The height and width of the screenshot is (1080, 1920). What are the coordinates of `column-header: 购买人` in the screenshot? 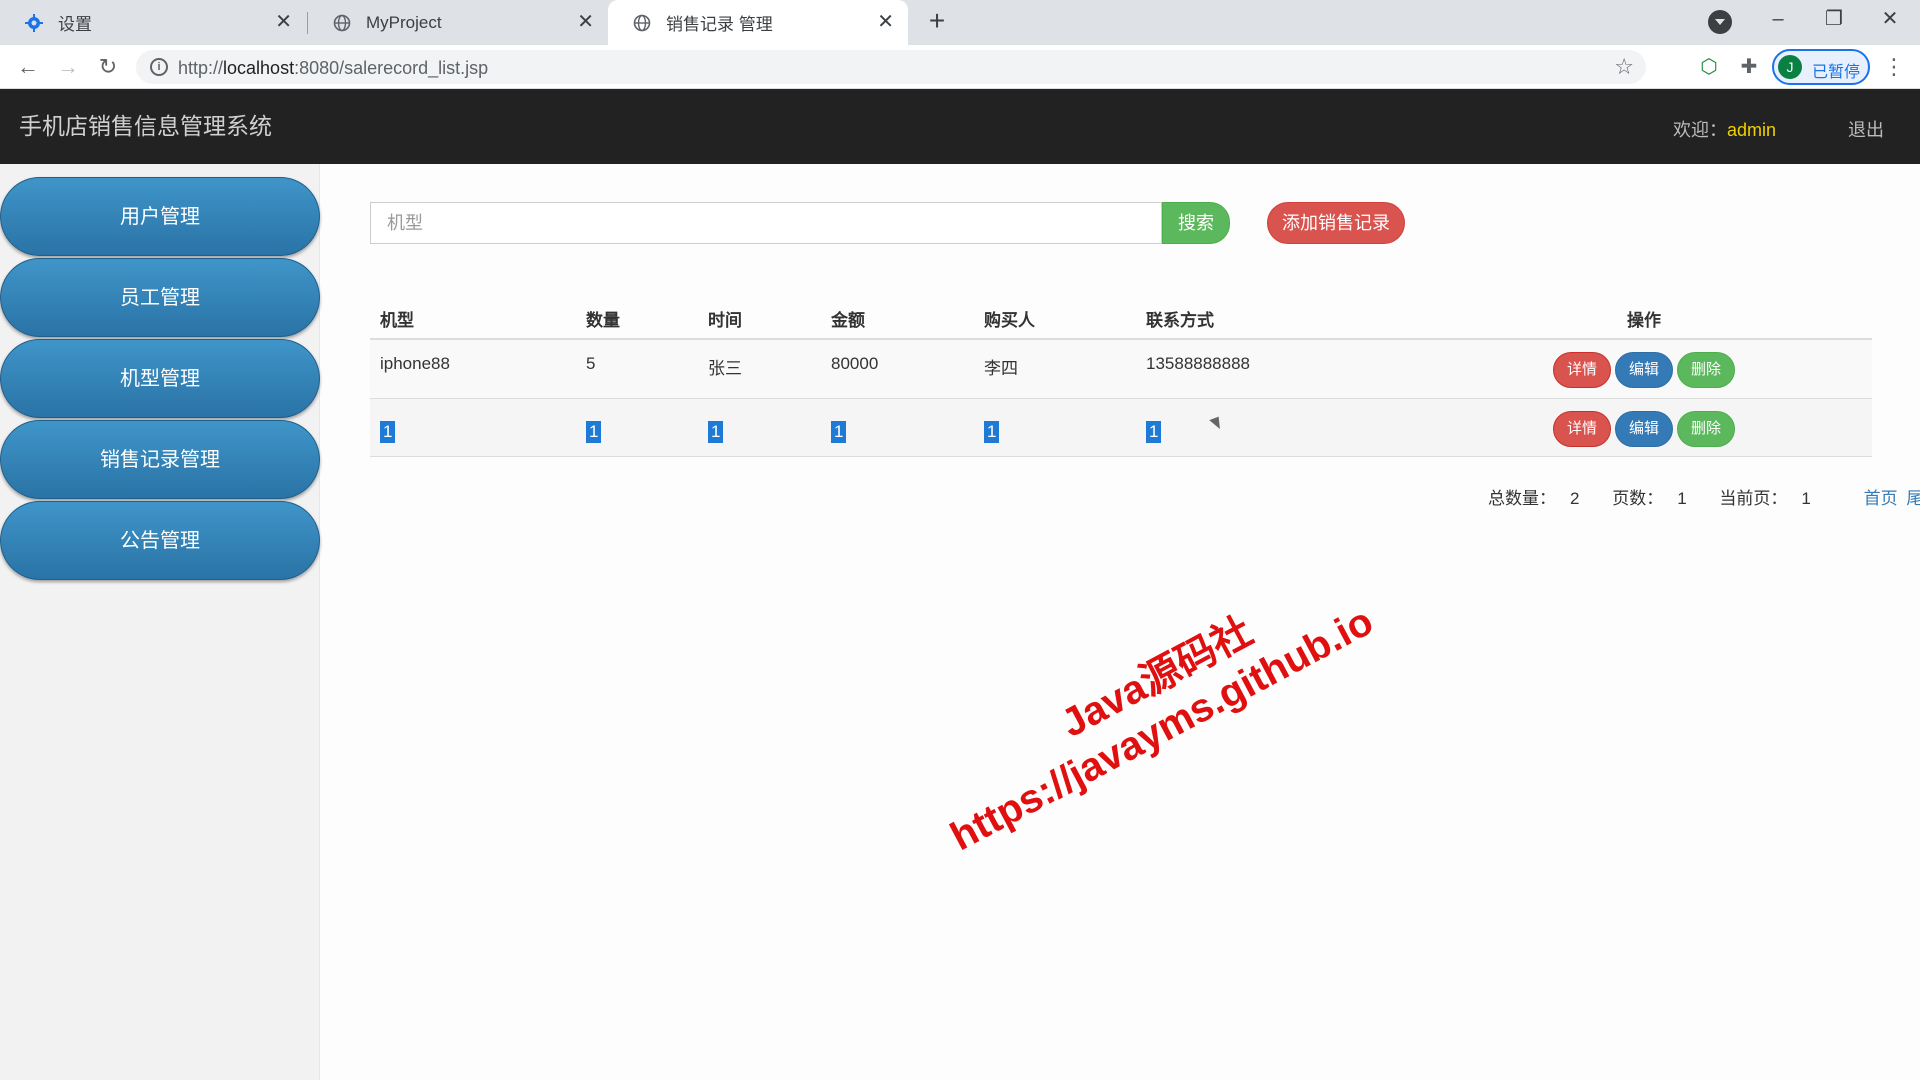 It's located at (1009, 320).